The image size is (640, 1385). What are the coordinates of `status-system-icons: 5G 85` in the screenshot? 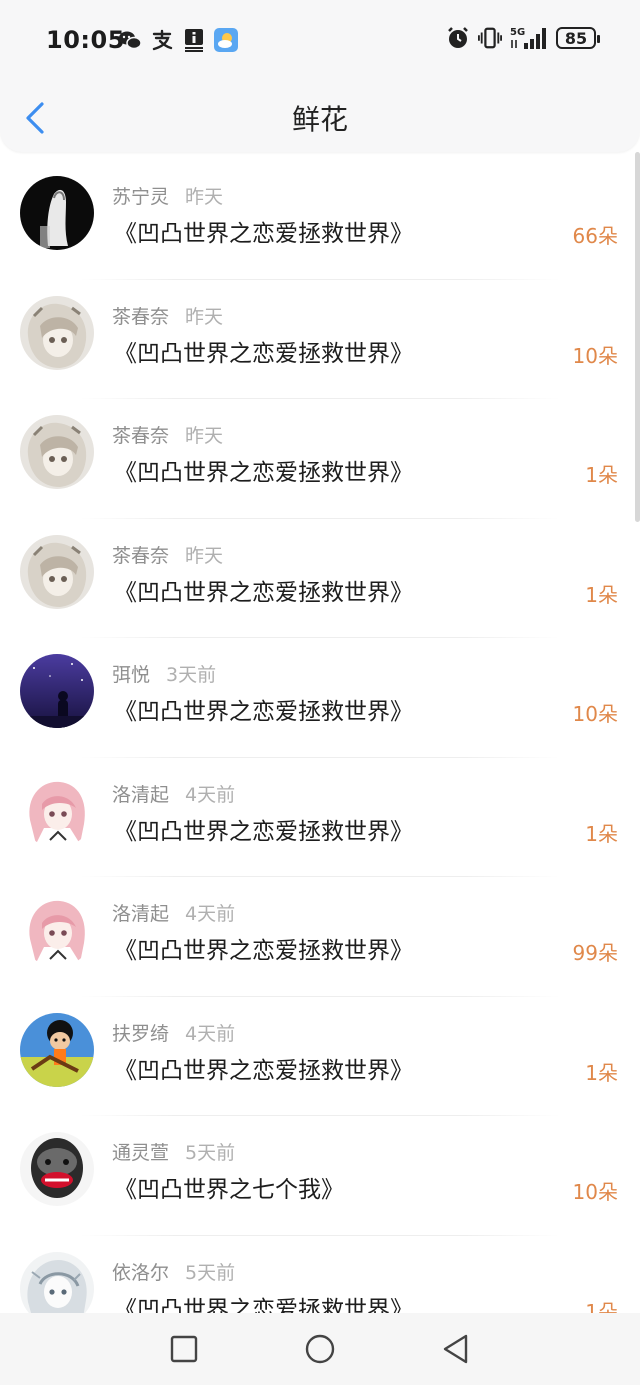 It's located at (523, 38).